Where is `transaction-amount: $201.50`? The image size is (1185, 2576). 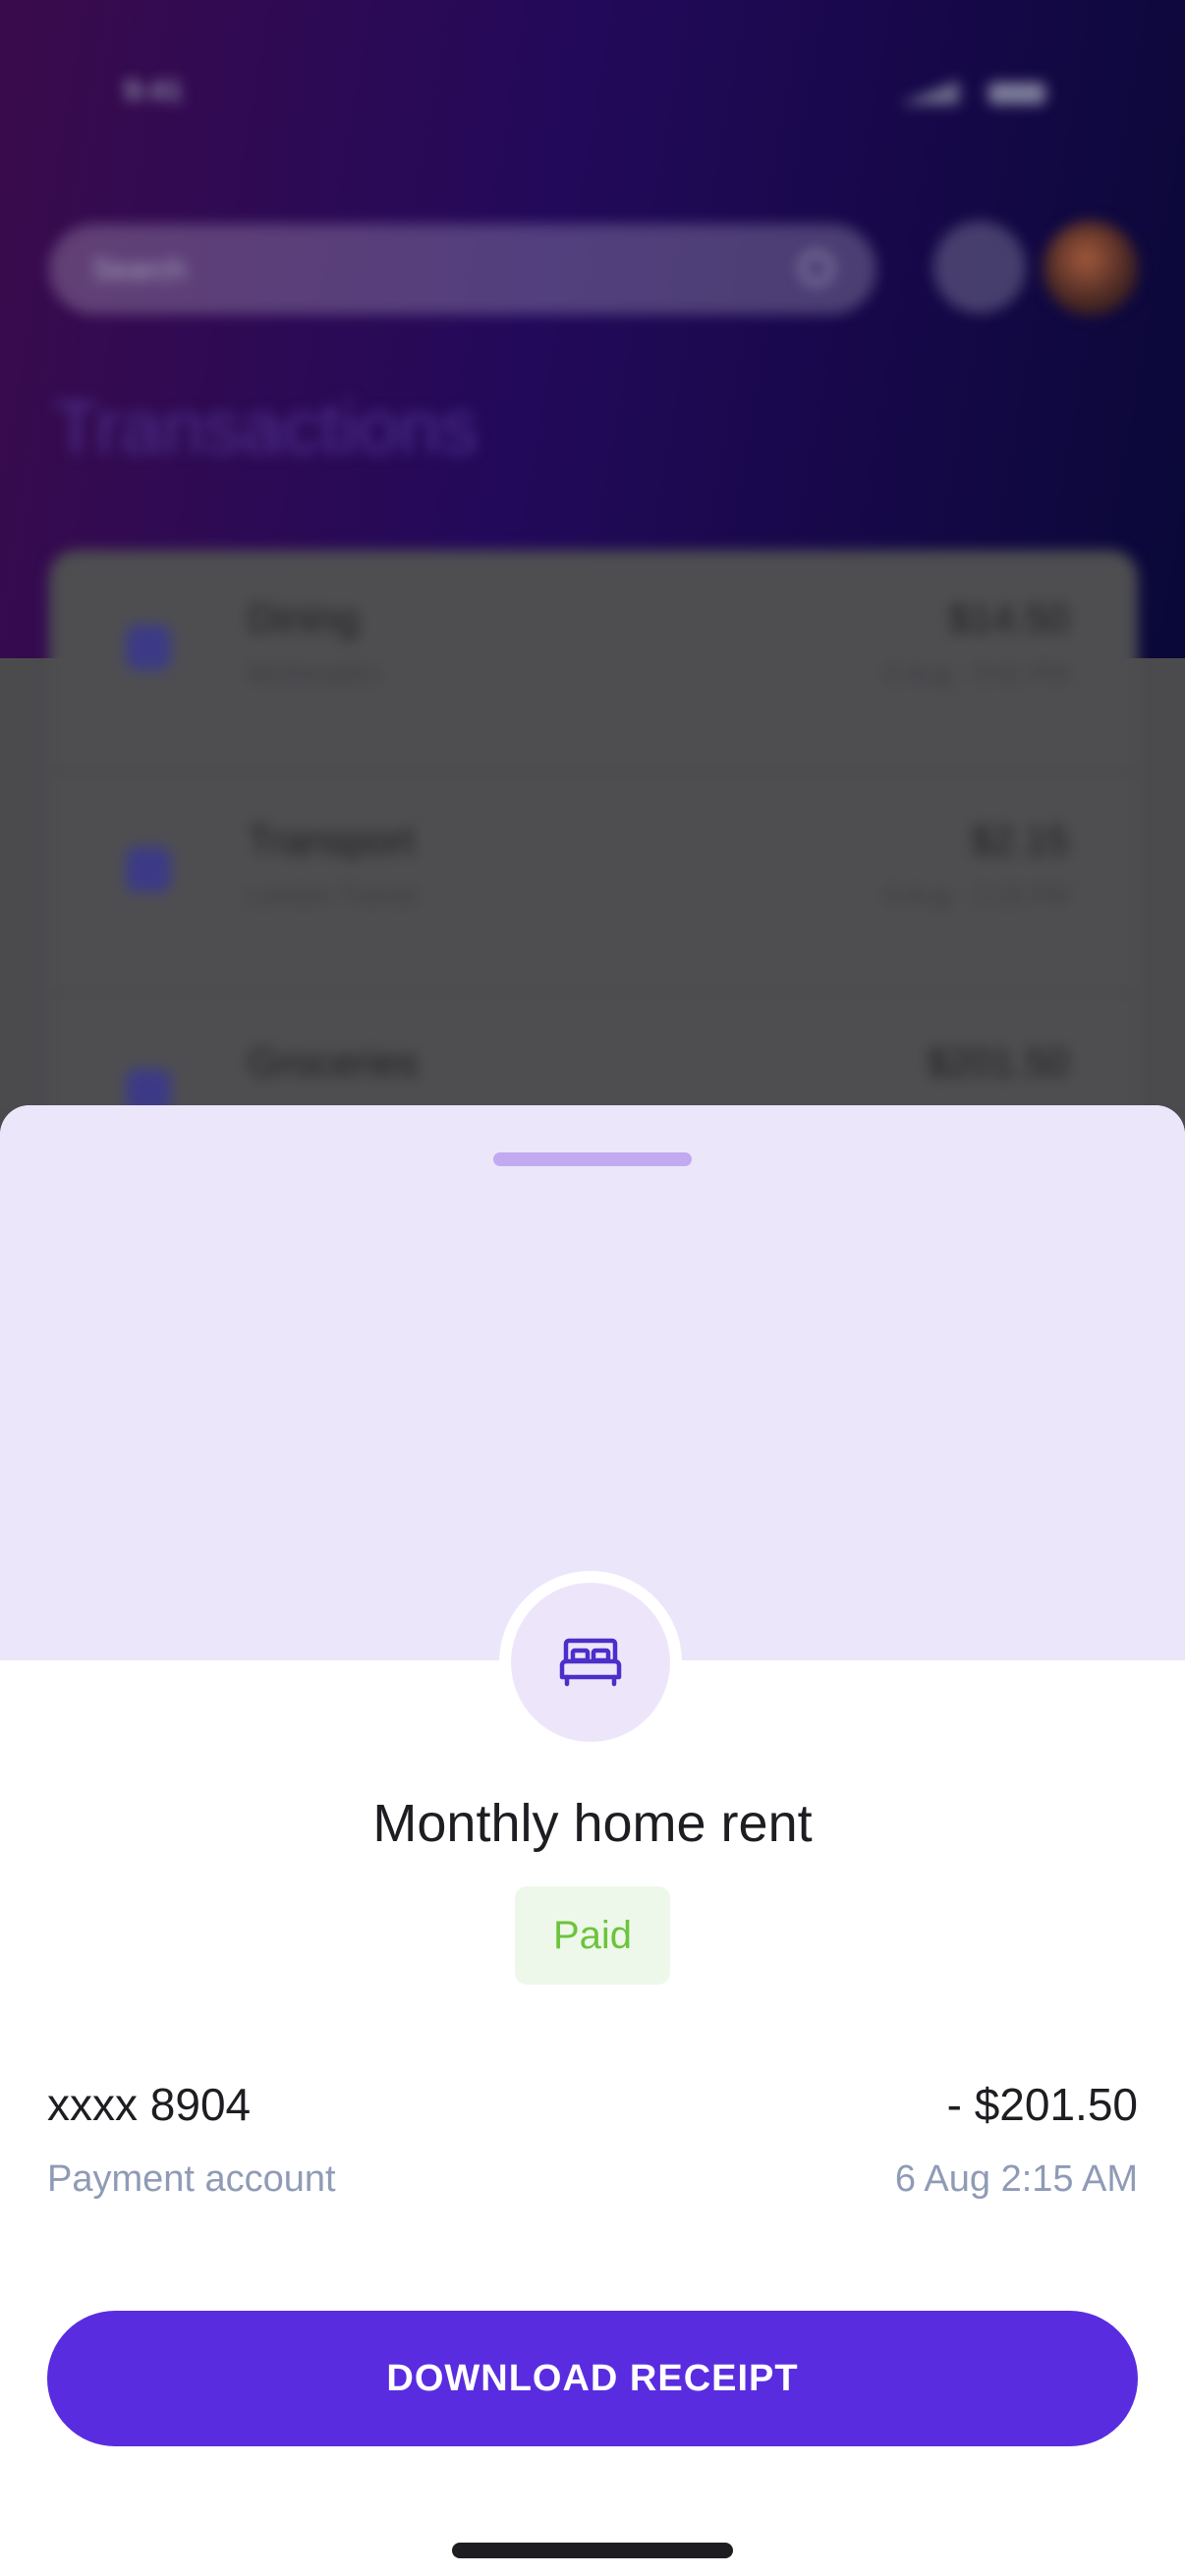 transaction-amount: $201.50 is located at coordinates (998, 1063).